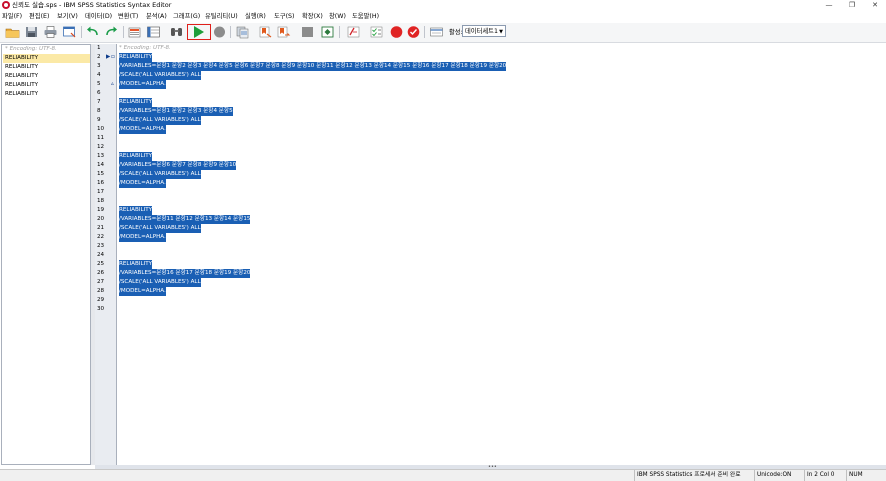 The width and height of the screenshot is (886, 481). Describe the element at coordinates (46, 49) in the screenshot. I see `navigator-item: * Encoding: UTF-8.` at that location.